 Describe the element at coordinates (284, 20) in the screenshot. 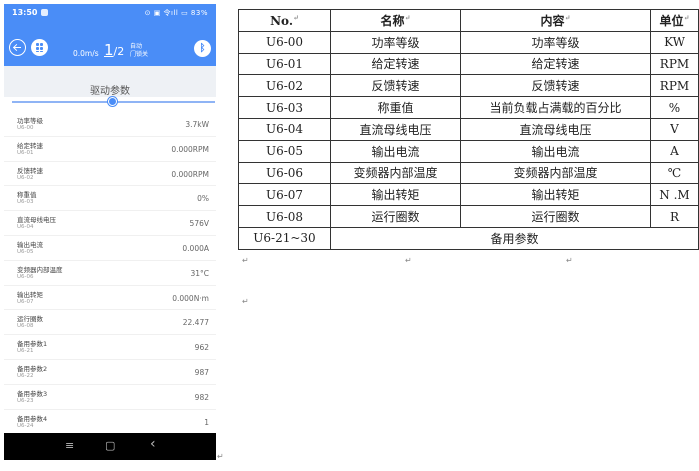

I see `header-no: No.↵` at that location.